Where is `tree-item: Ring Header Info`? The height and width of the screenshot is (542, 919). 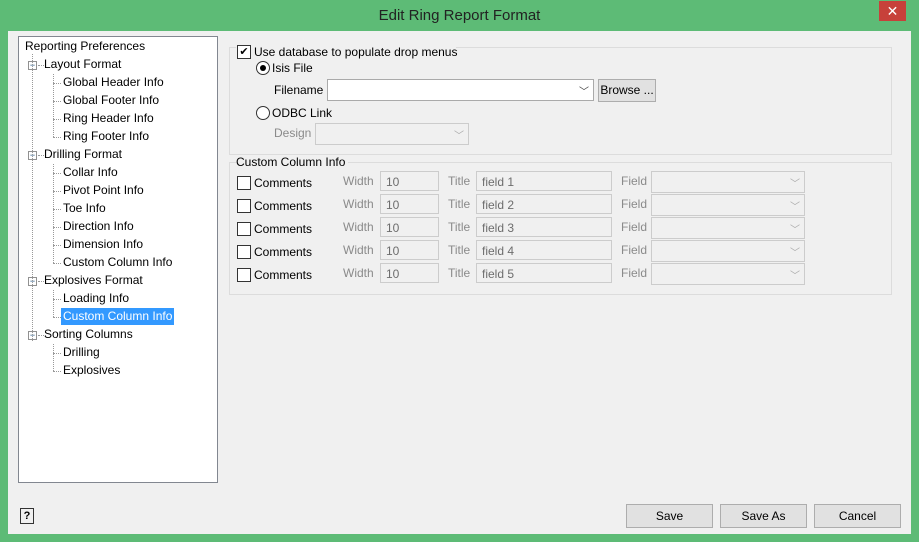 tree-item: Ring Header Info is located at coordinates (108, 118).